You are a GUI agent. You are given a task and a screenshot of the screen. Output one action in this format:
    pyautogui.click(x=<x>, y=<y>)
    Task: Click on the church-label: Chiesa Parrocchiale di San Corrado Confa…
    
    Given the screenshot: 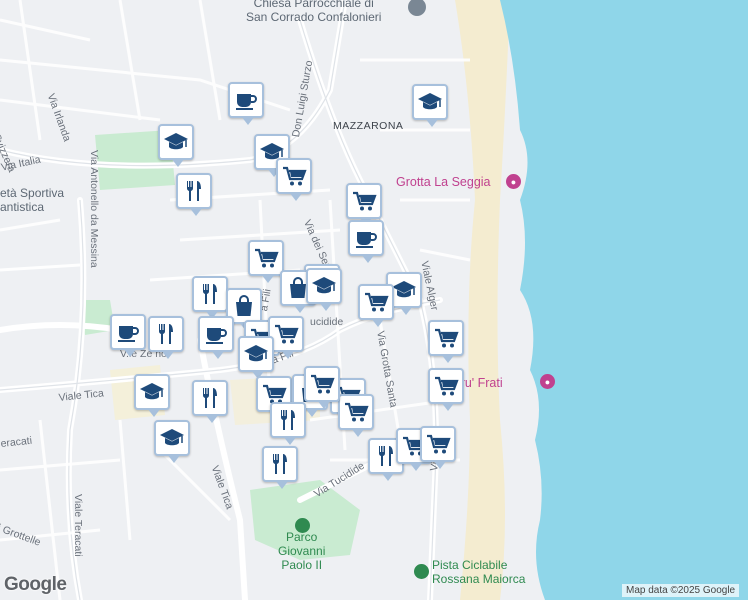 What is the action you would take?
    pyautogui.click(x=314, y=12)
    